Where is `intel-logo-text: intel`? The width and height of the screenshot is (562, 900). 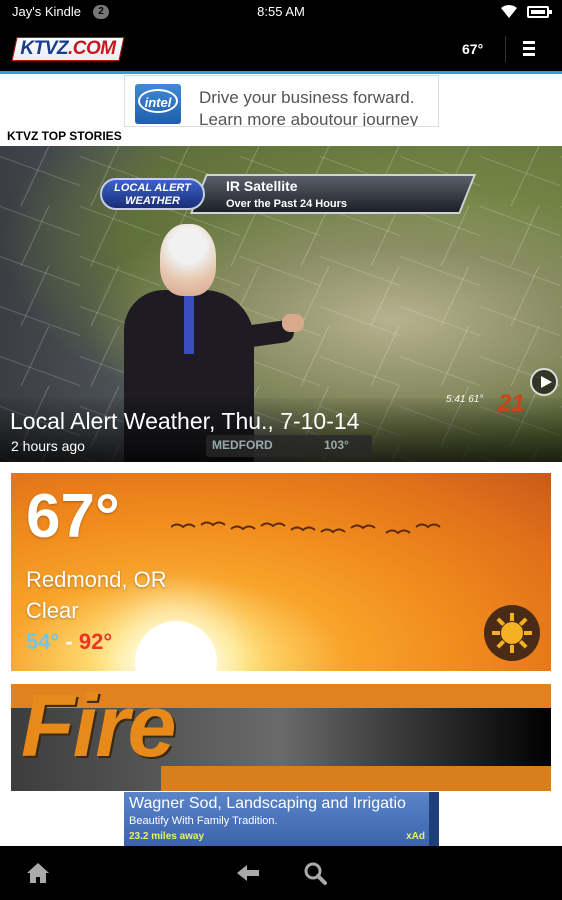 intel-logo-text: intel is located at coordinates (158, 102).